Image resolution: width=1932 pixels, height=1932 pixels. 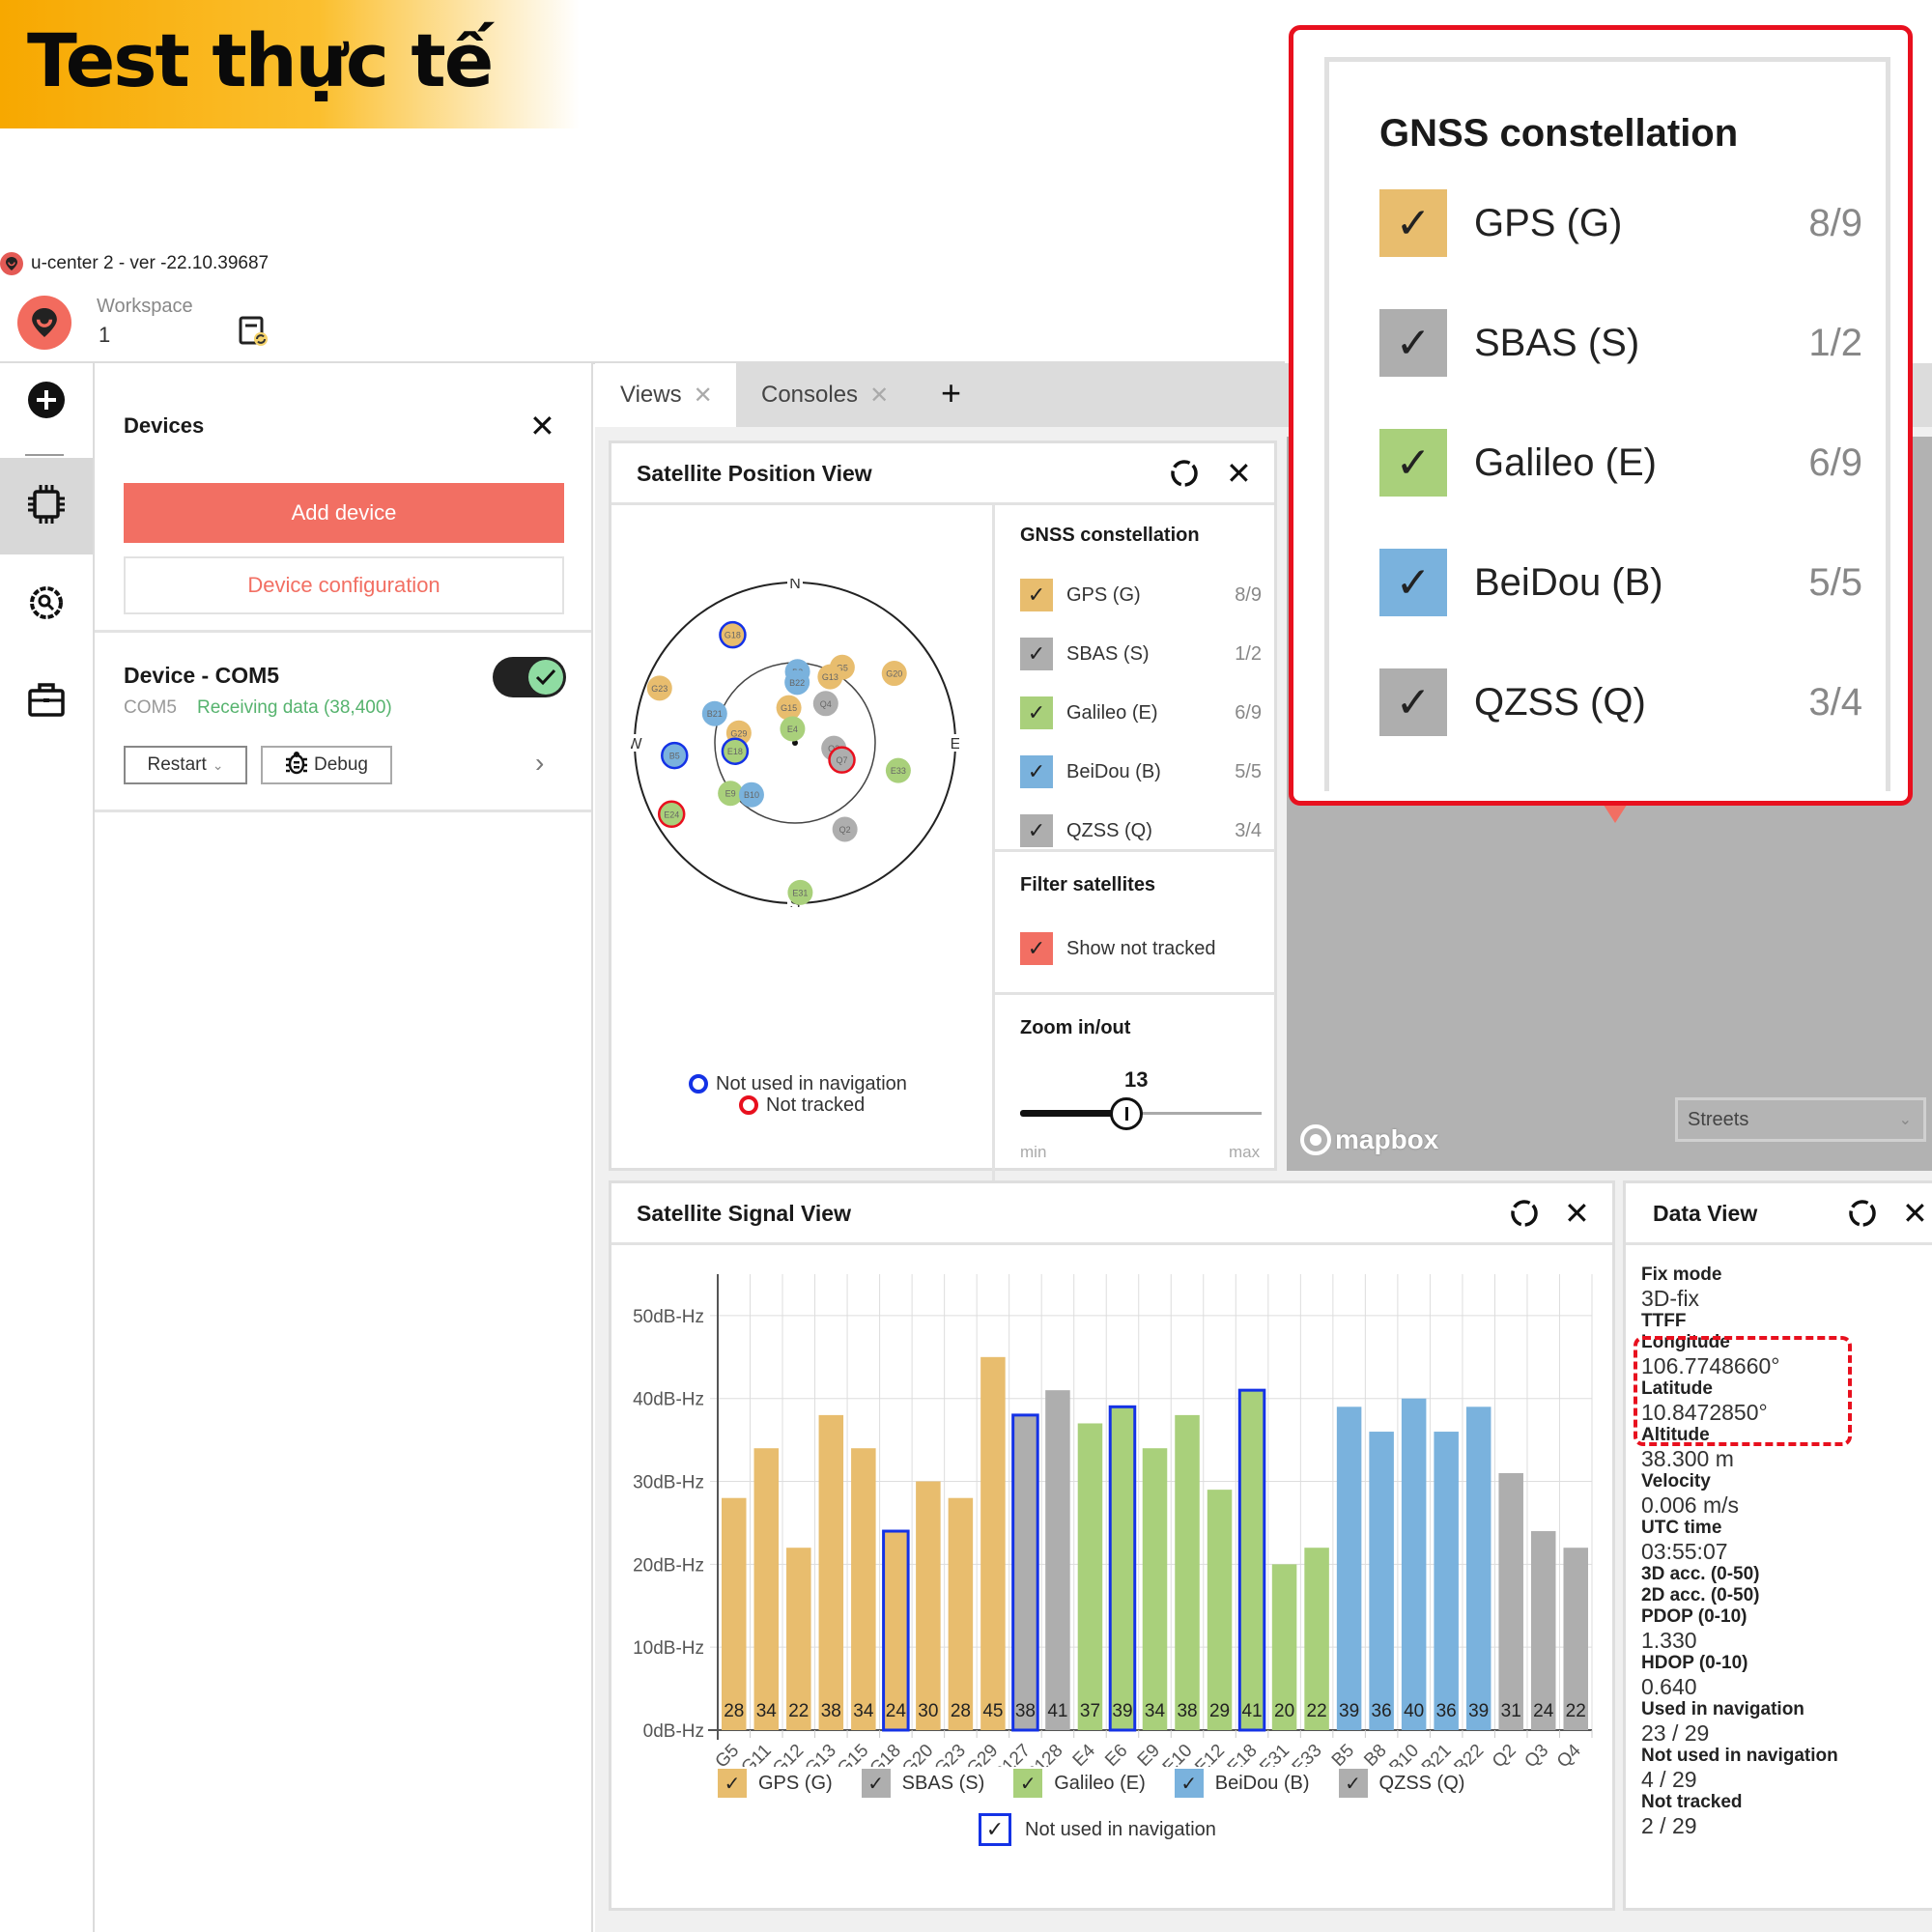 I want to click on satellite-G18: G18, so click(x=733, y=634).